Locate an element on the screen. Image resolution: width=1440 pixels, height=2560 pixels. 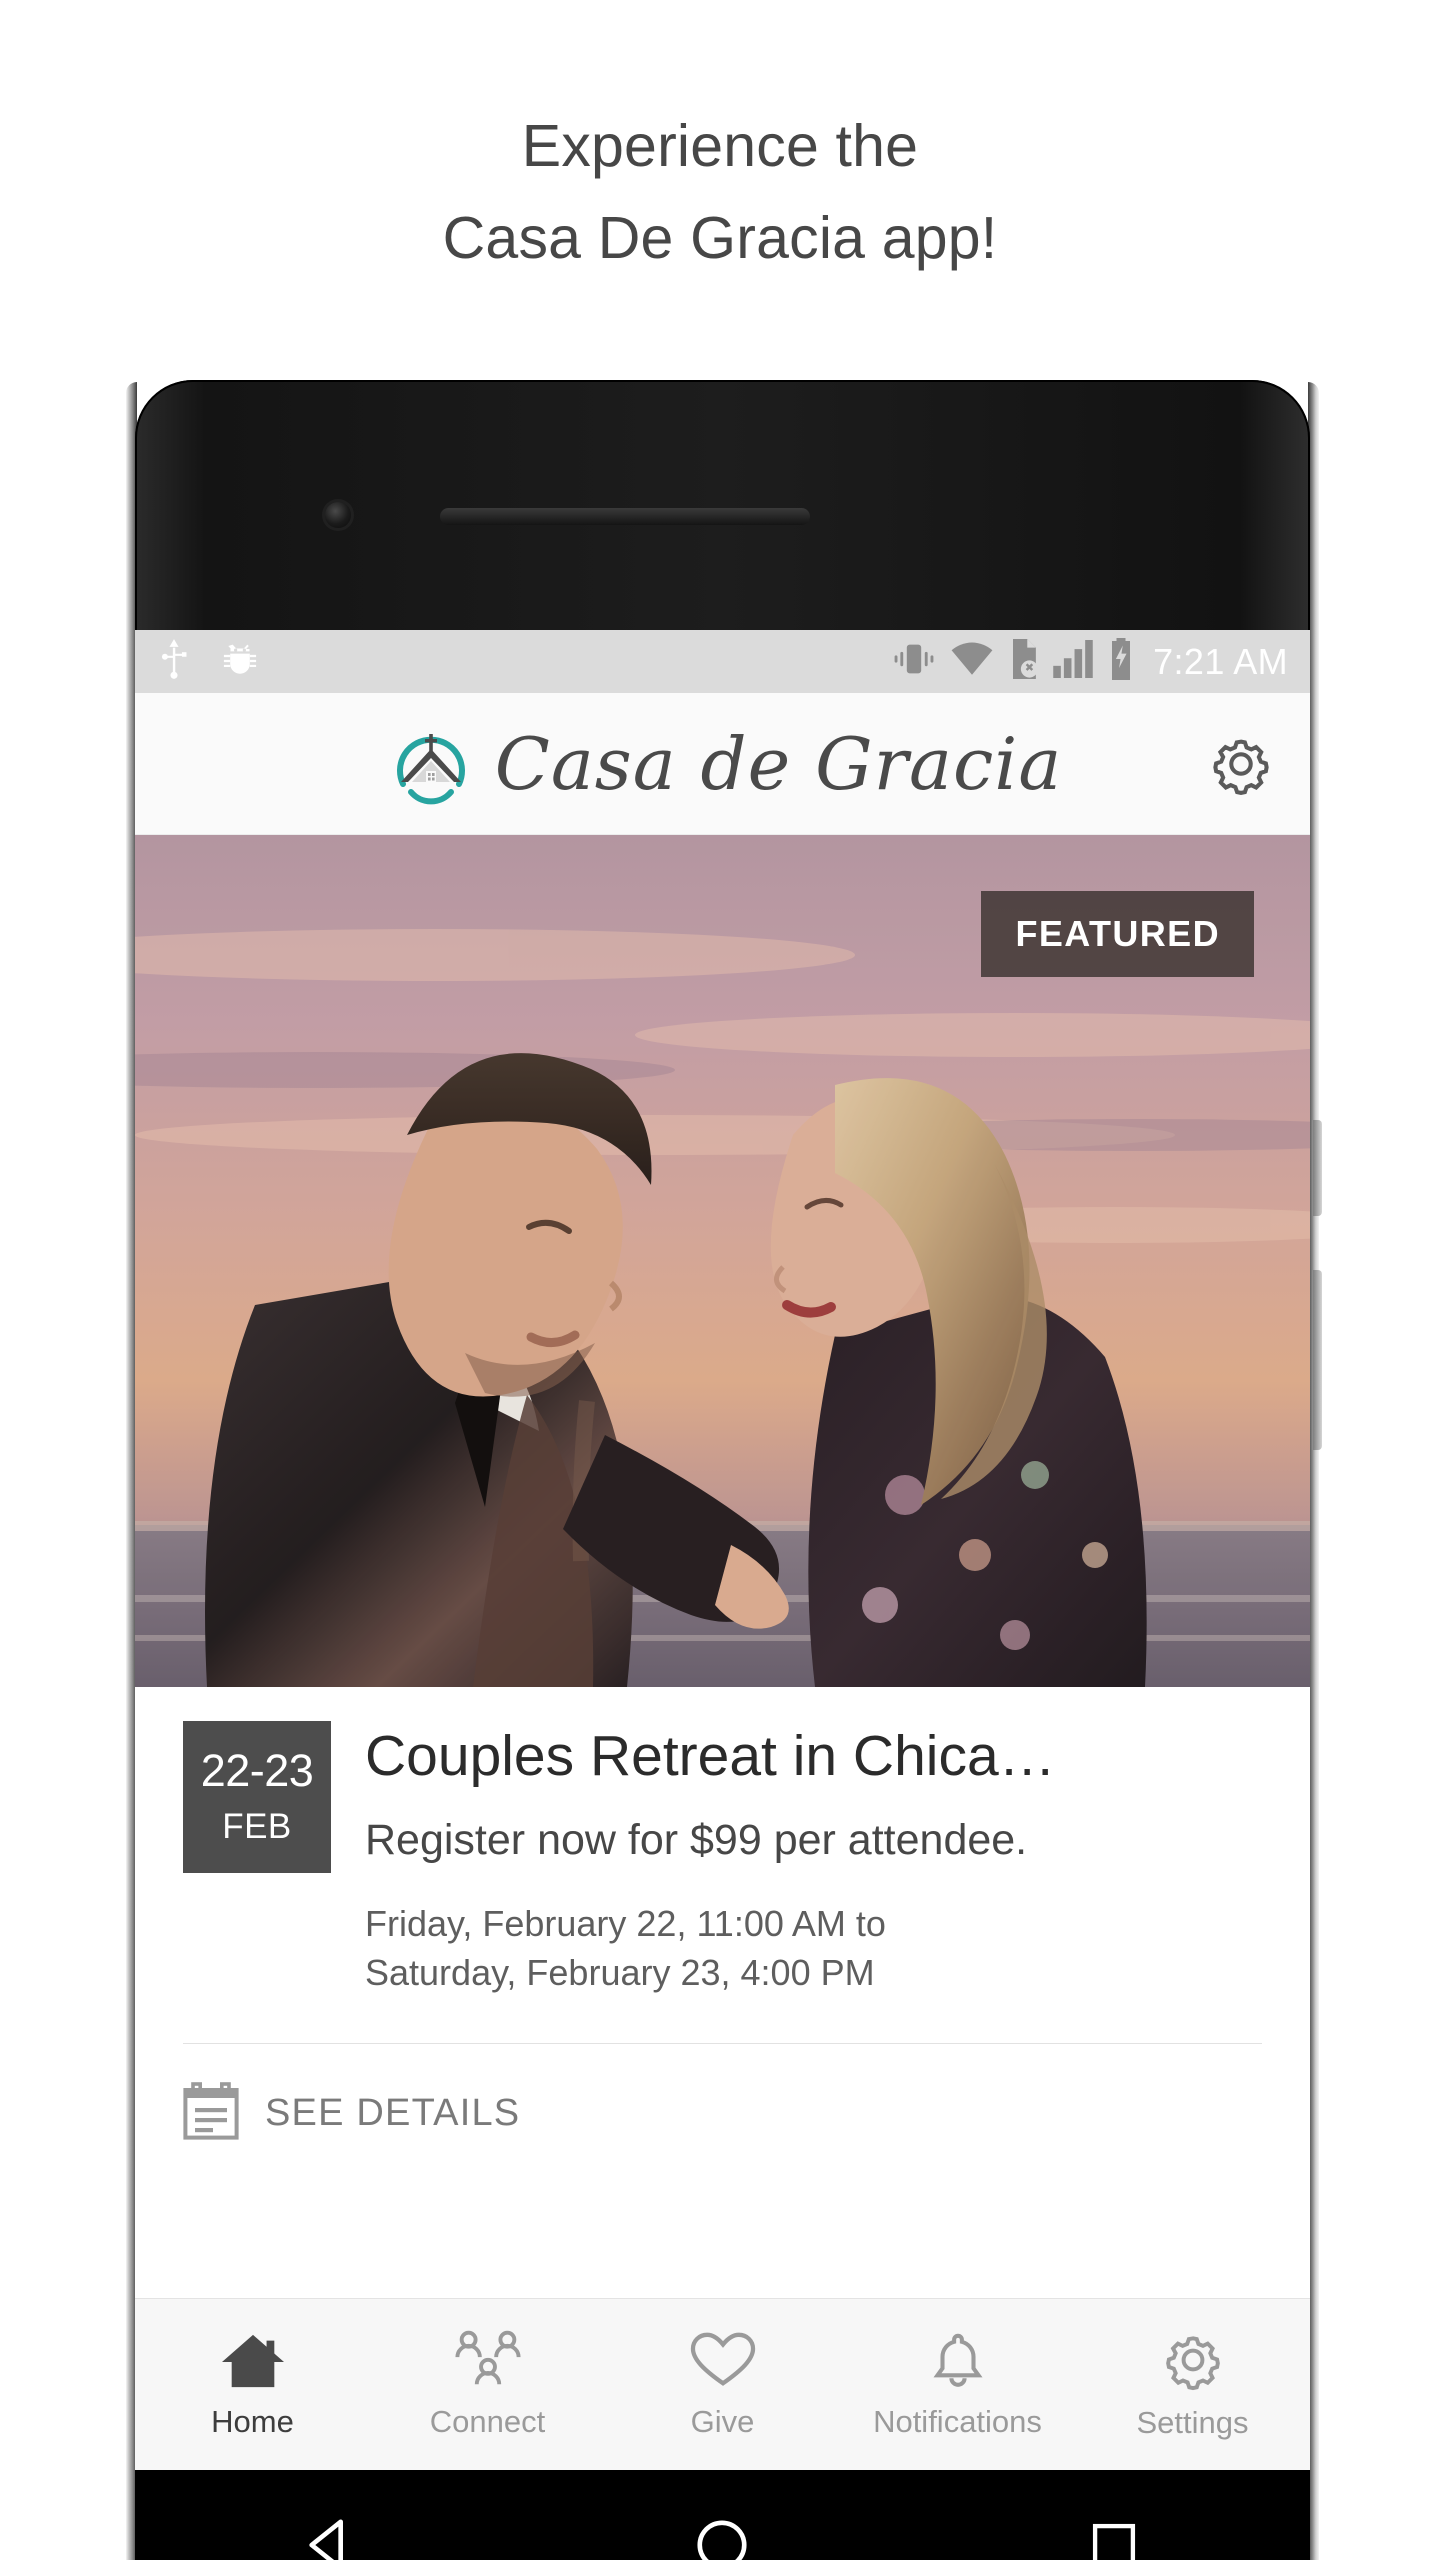
recents-square-icon is located at coordinates (1114, 2534).